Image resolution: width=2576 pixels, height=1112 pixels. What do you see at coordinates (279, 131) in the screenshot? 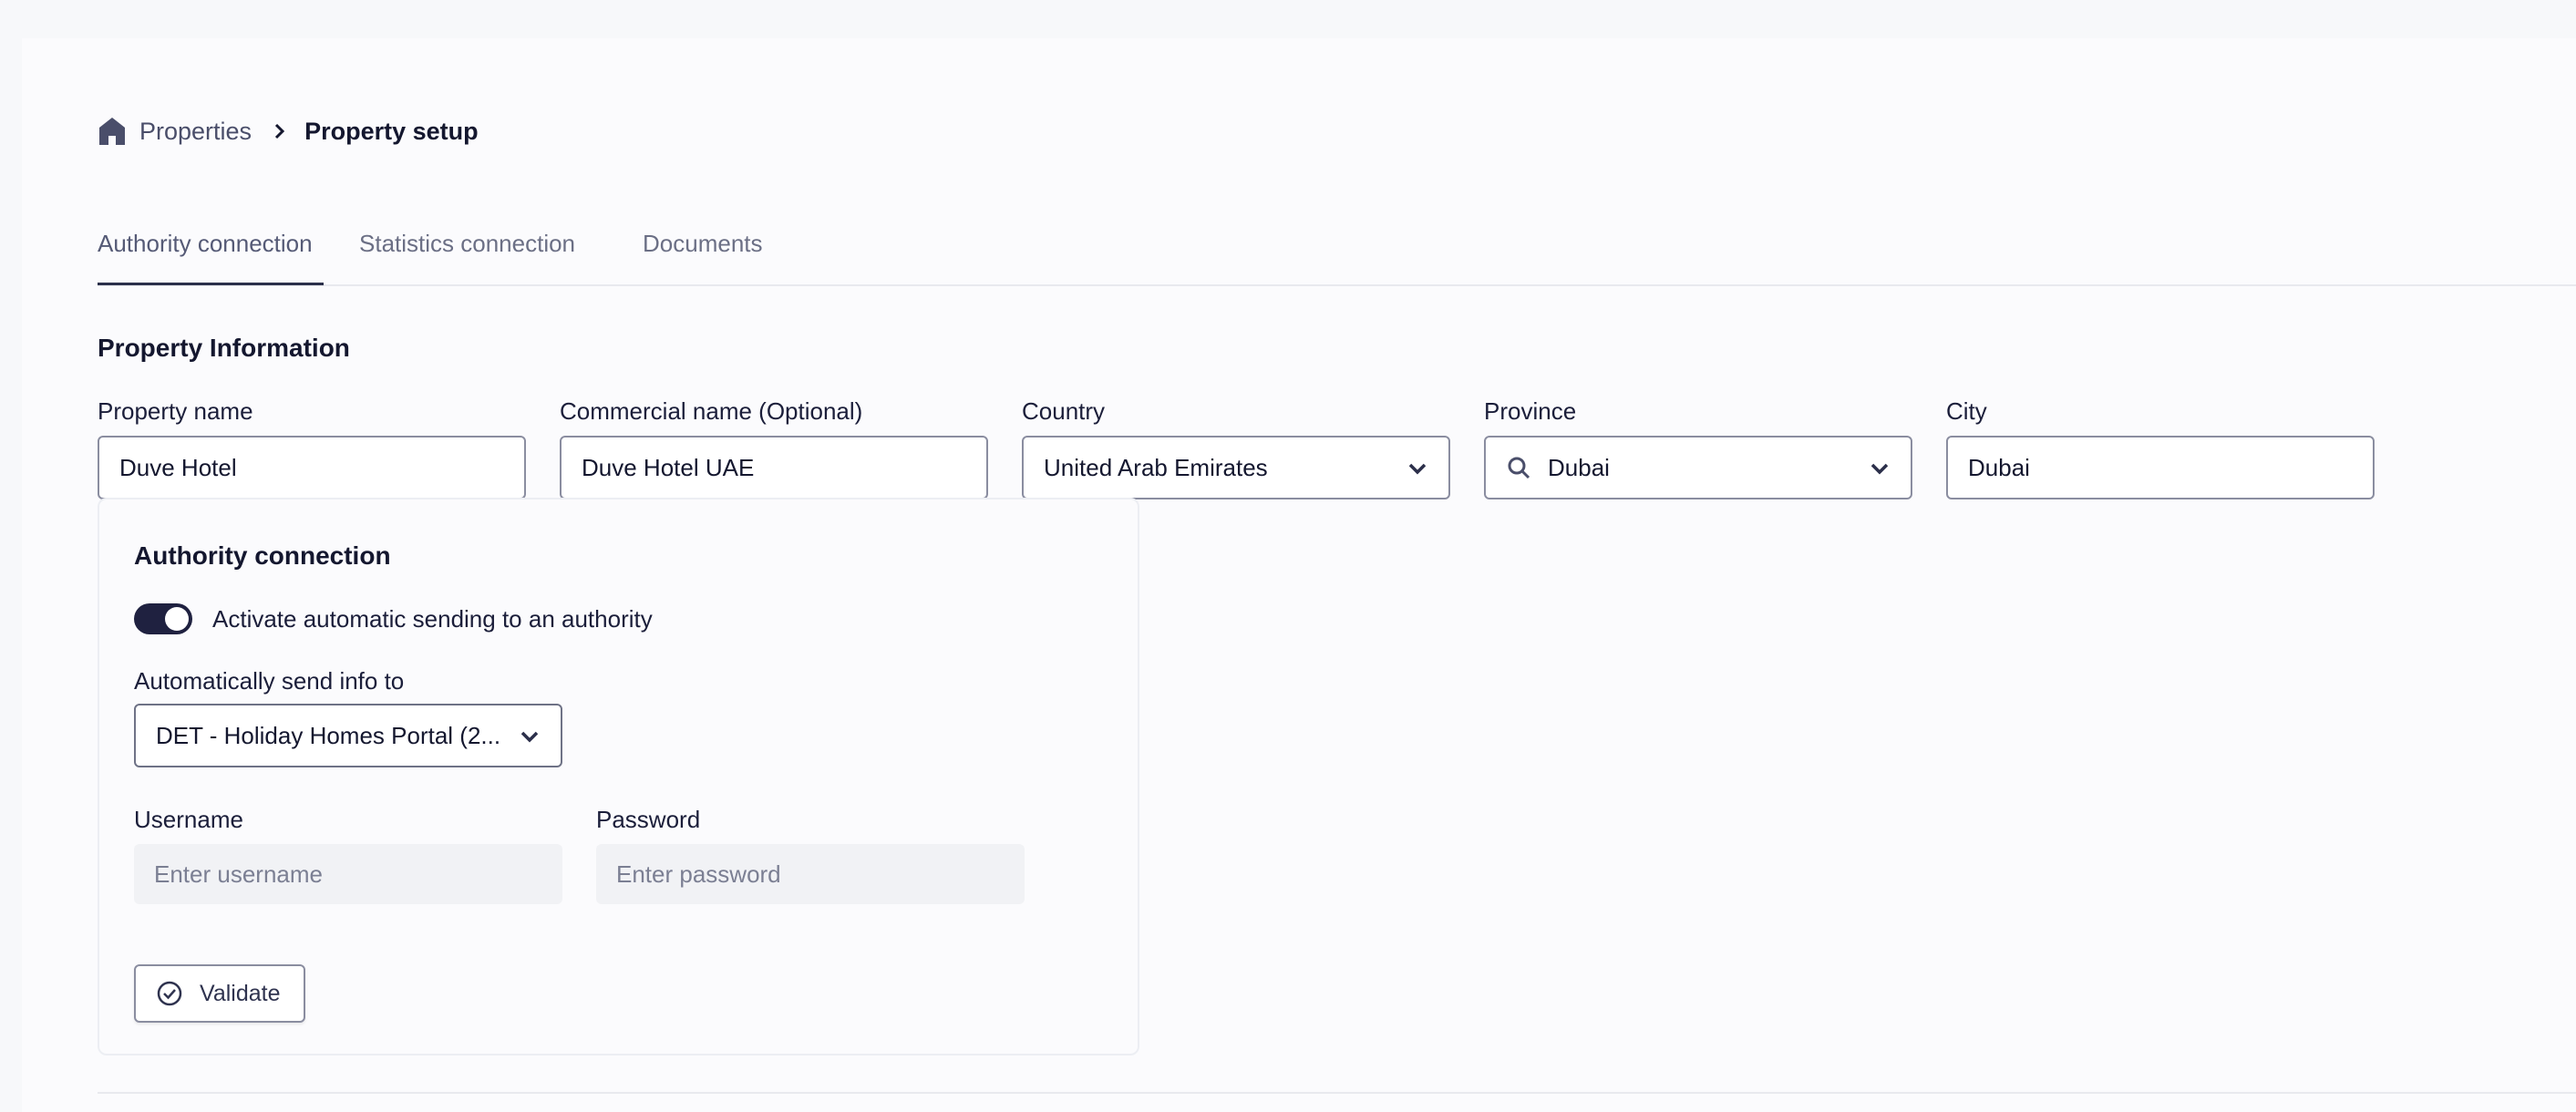
I see `chevron-right-icon` at bounding box center [279, 131].